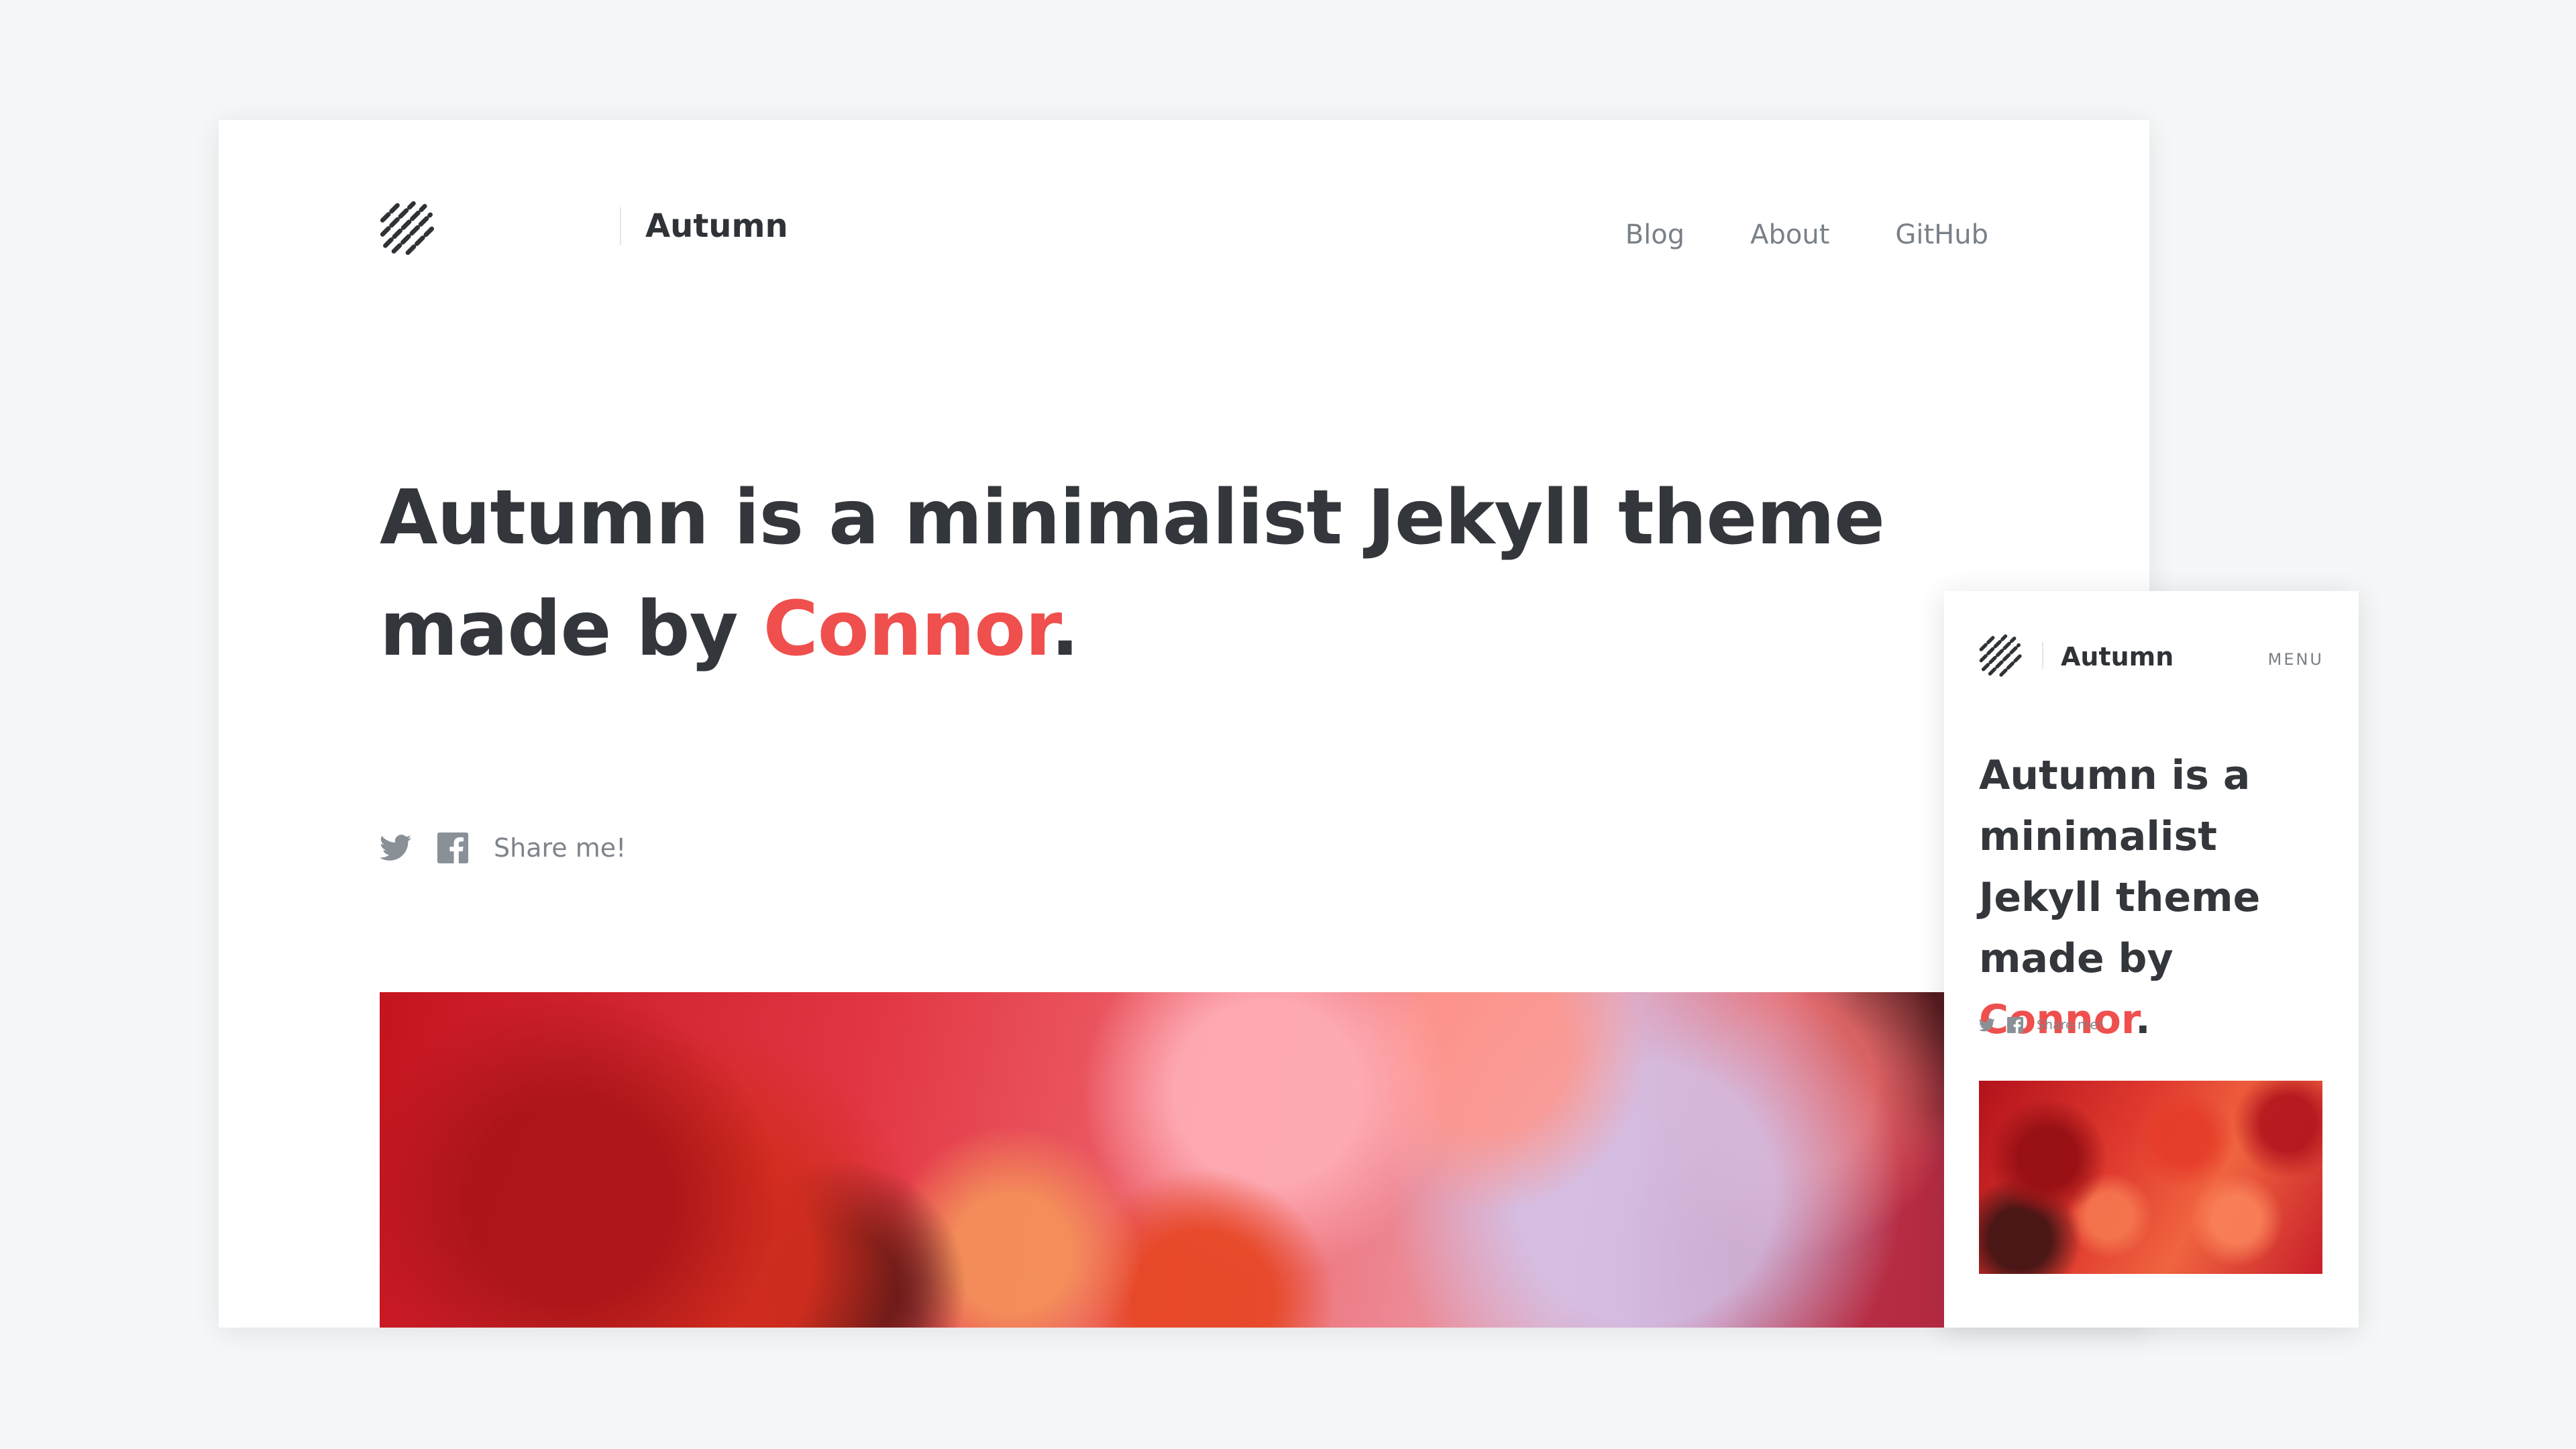 This screenshot has width=2576, height=1449. What do you see at coordinates (2150, 1177) in the screenshot?
I see `mobile-hero-image-autumn-leaves` at bounding box center [2150, 1177].